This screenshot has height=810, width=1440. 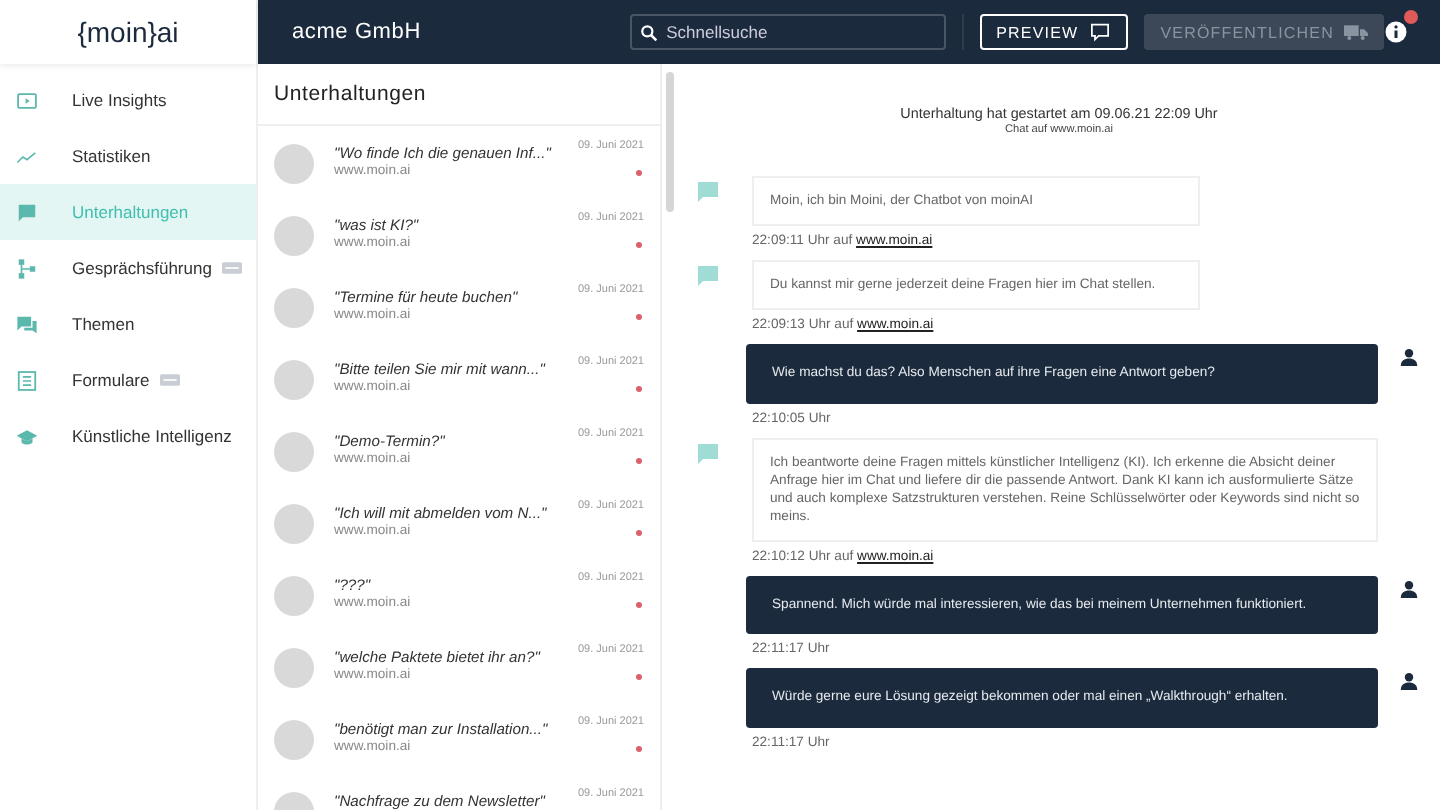 I want to click on scrollbar, so click(x=670, y=142).